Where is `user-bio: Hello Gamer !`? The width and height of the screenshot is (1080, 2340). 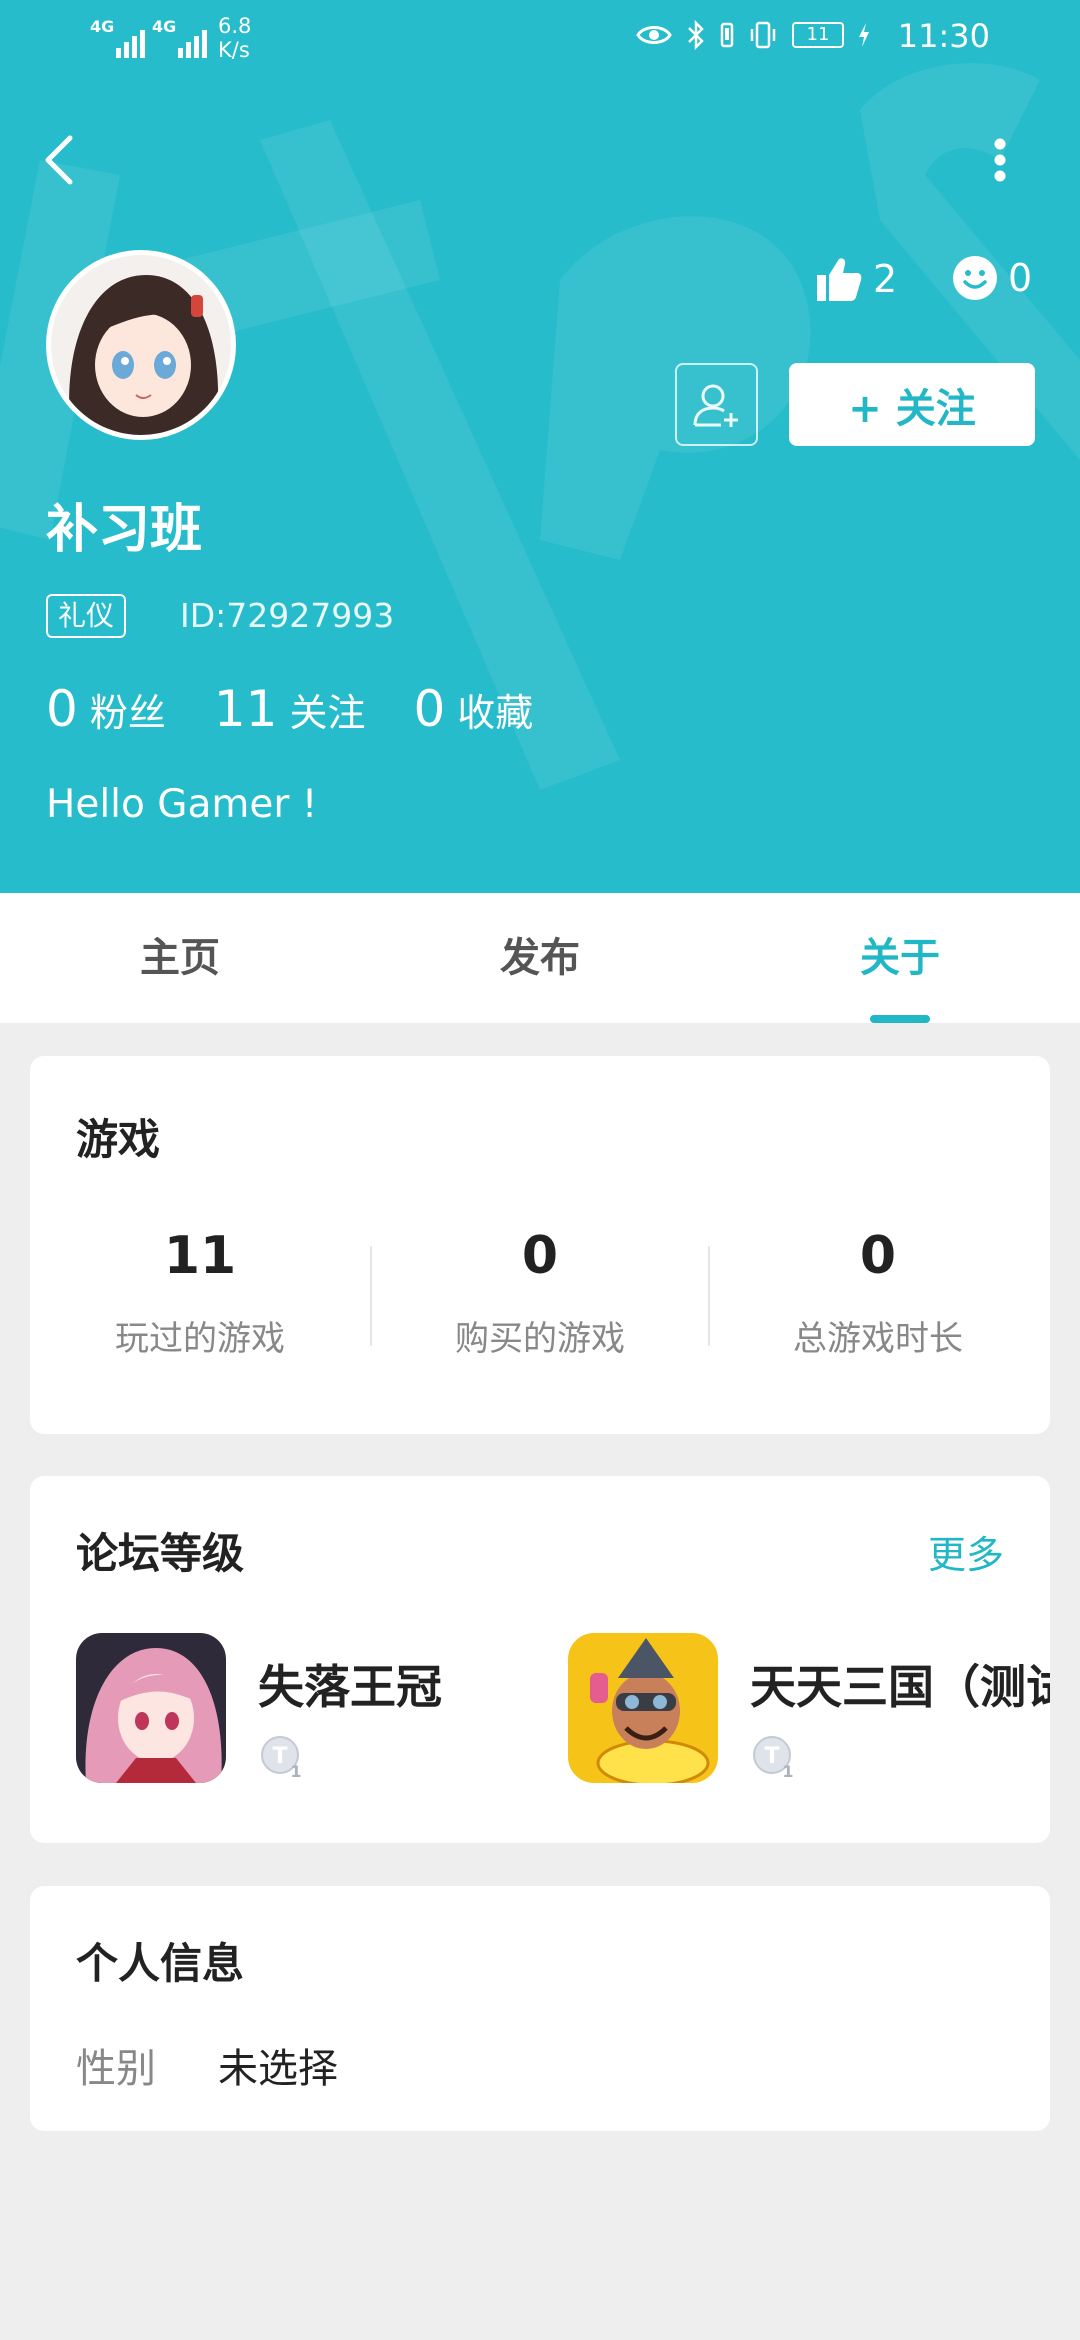 user-bio: Hello Gamer ! is located at coordinates (182, 804).